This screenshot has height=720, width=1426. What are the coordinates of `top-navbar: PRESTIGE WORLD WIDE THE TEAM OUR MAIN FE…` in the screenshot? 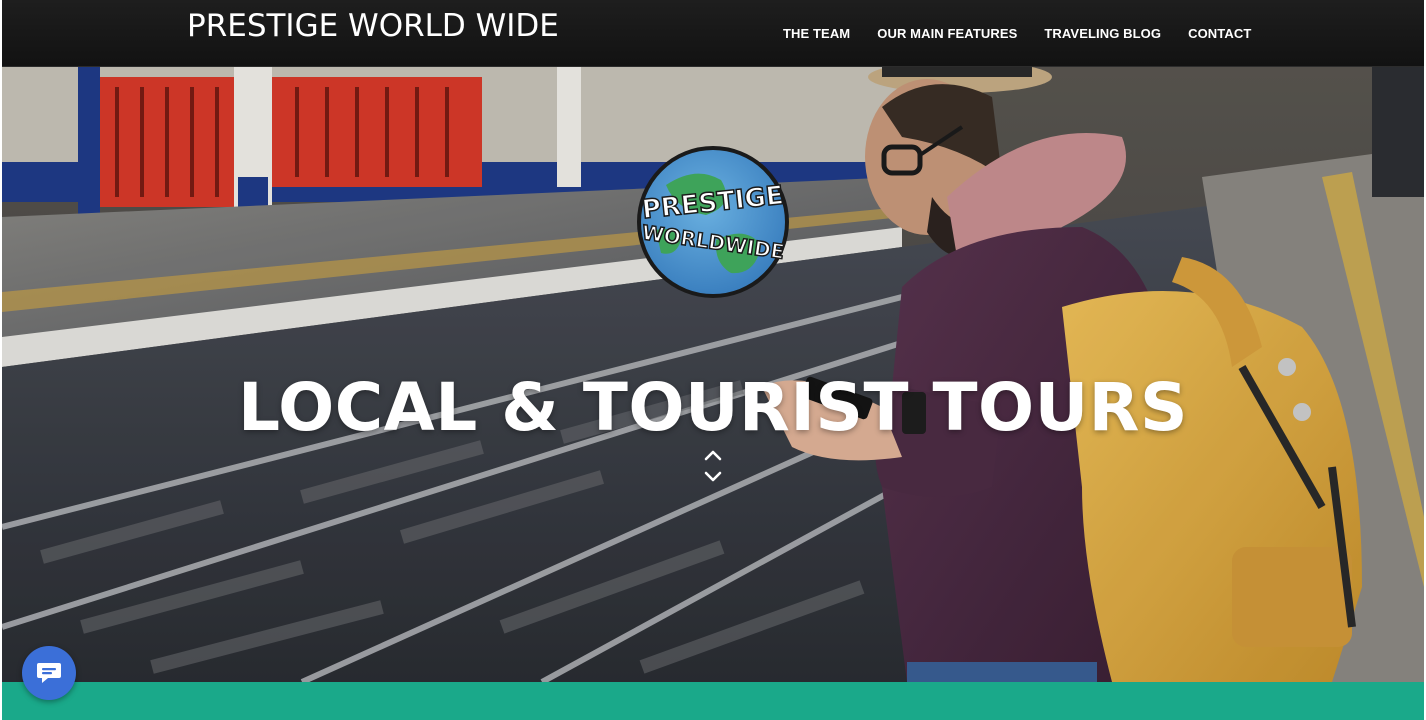 It's located at (713, 33).